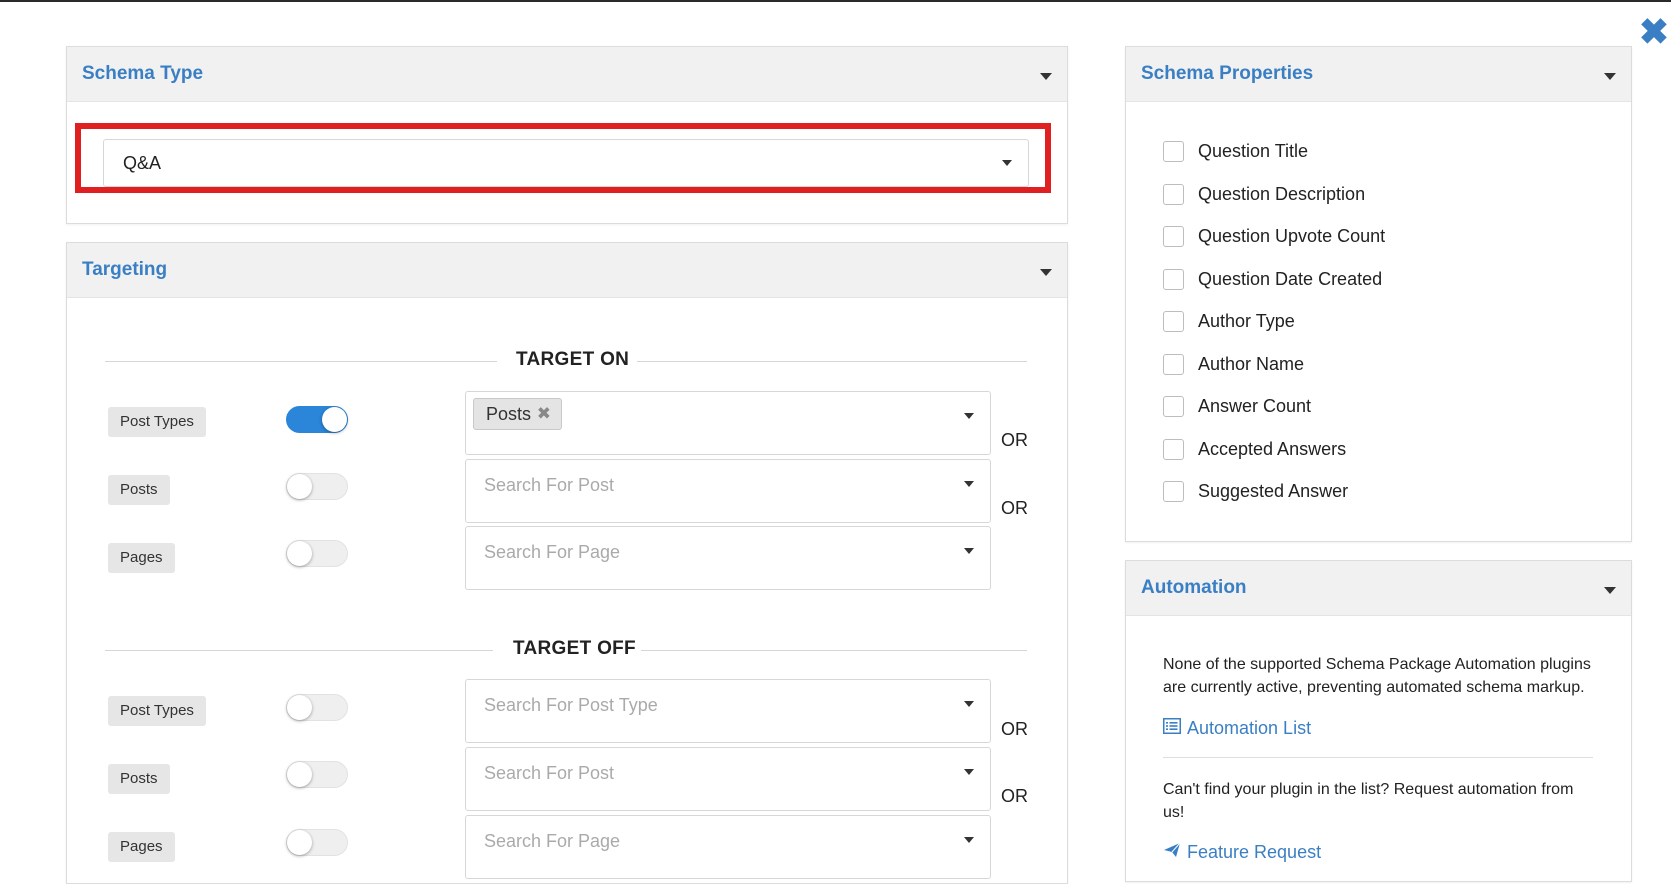 The image size is (1671, 884). What do you see at coordinates (125, 269) in the screenshot?
I see `targeting-title: Targeting` at bounding box center [125, 269].